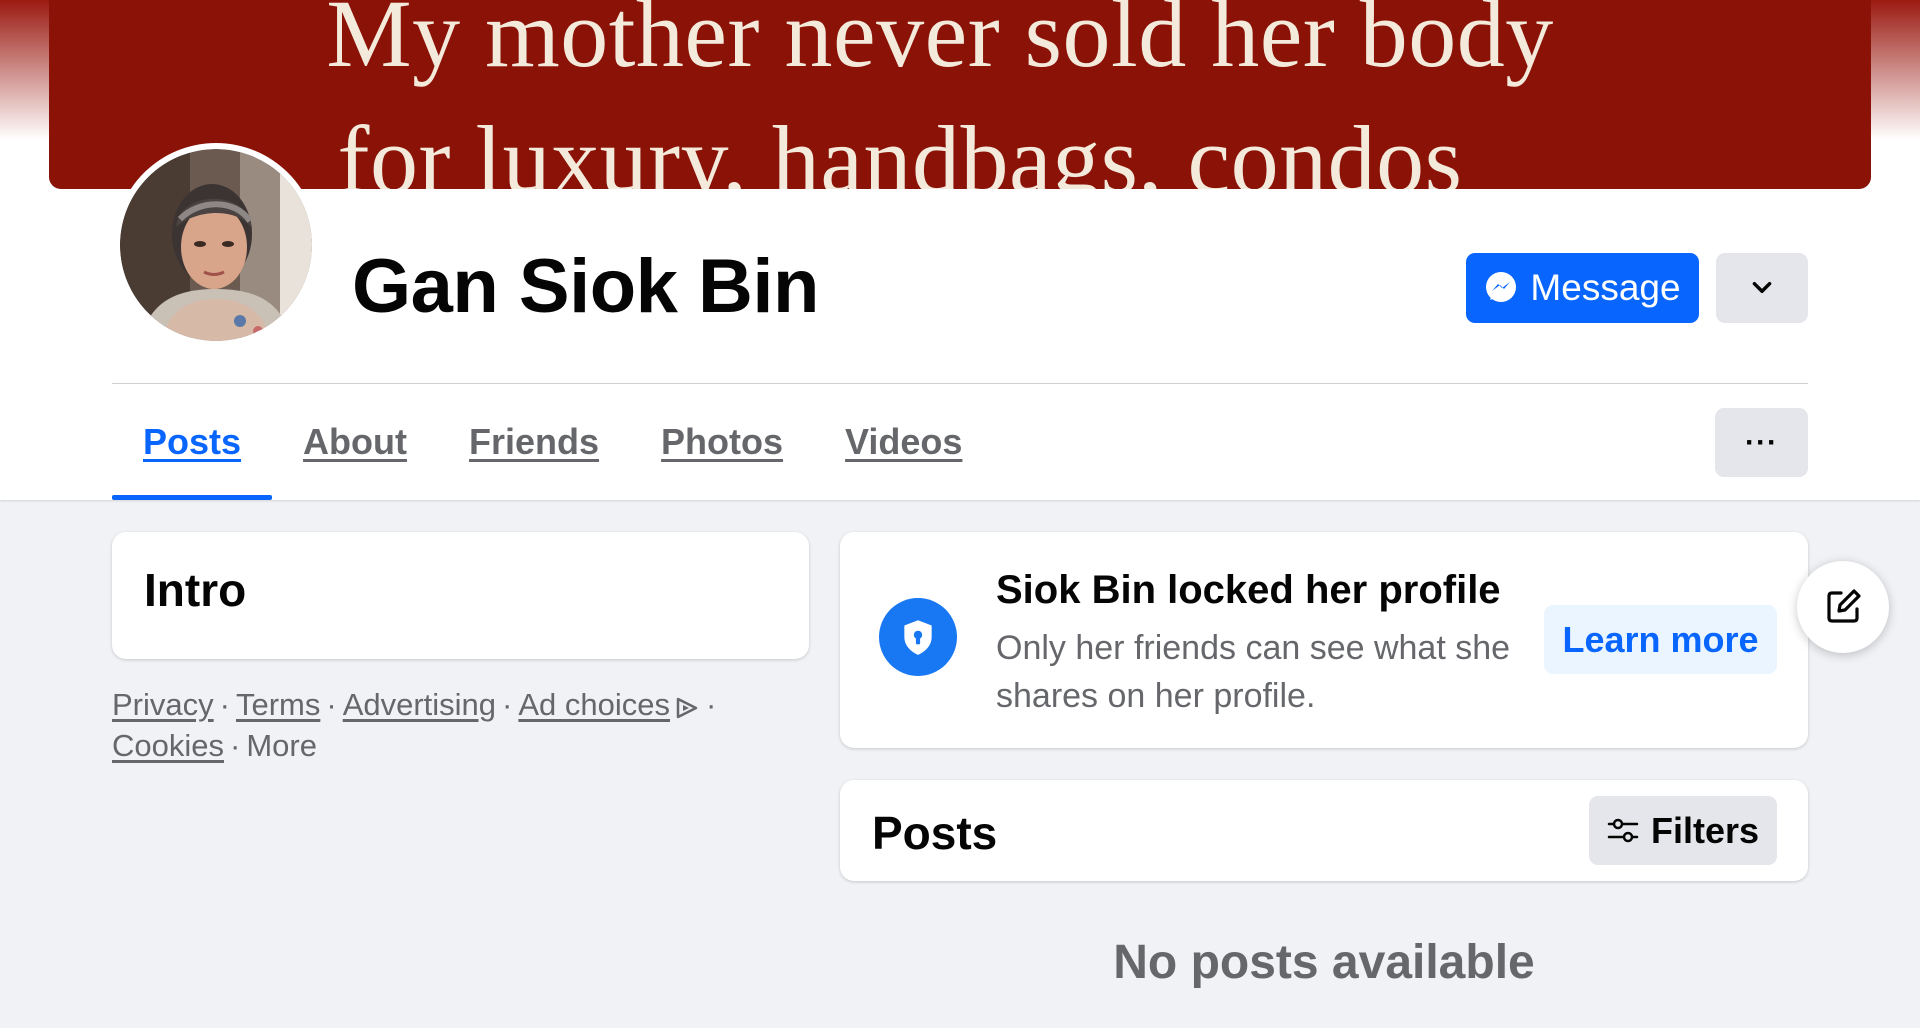  Describe the element at coordinates (900, 147) in the screenshot. I see `cover-text-line-2: for luxury, handbags, condos` at that location.